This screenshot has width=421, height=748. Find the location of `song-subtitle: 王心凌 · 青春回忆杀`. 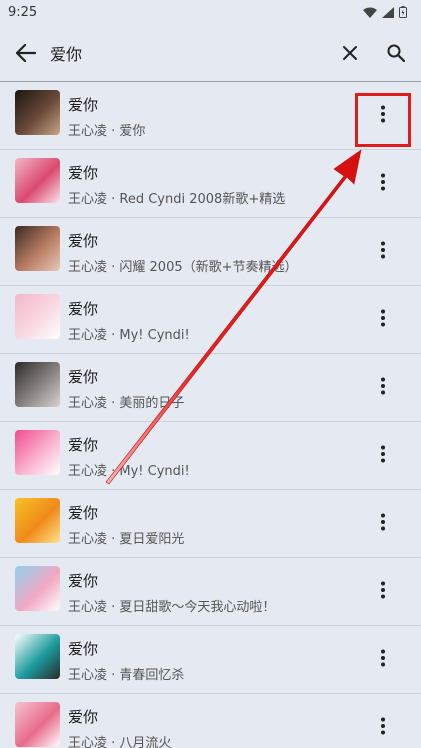

song-subtitle: 王心凌 · 青春回忆杀 is located at coordinates (126, 675).